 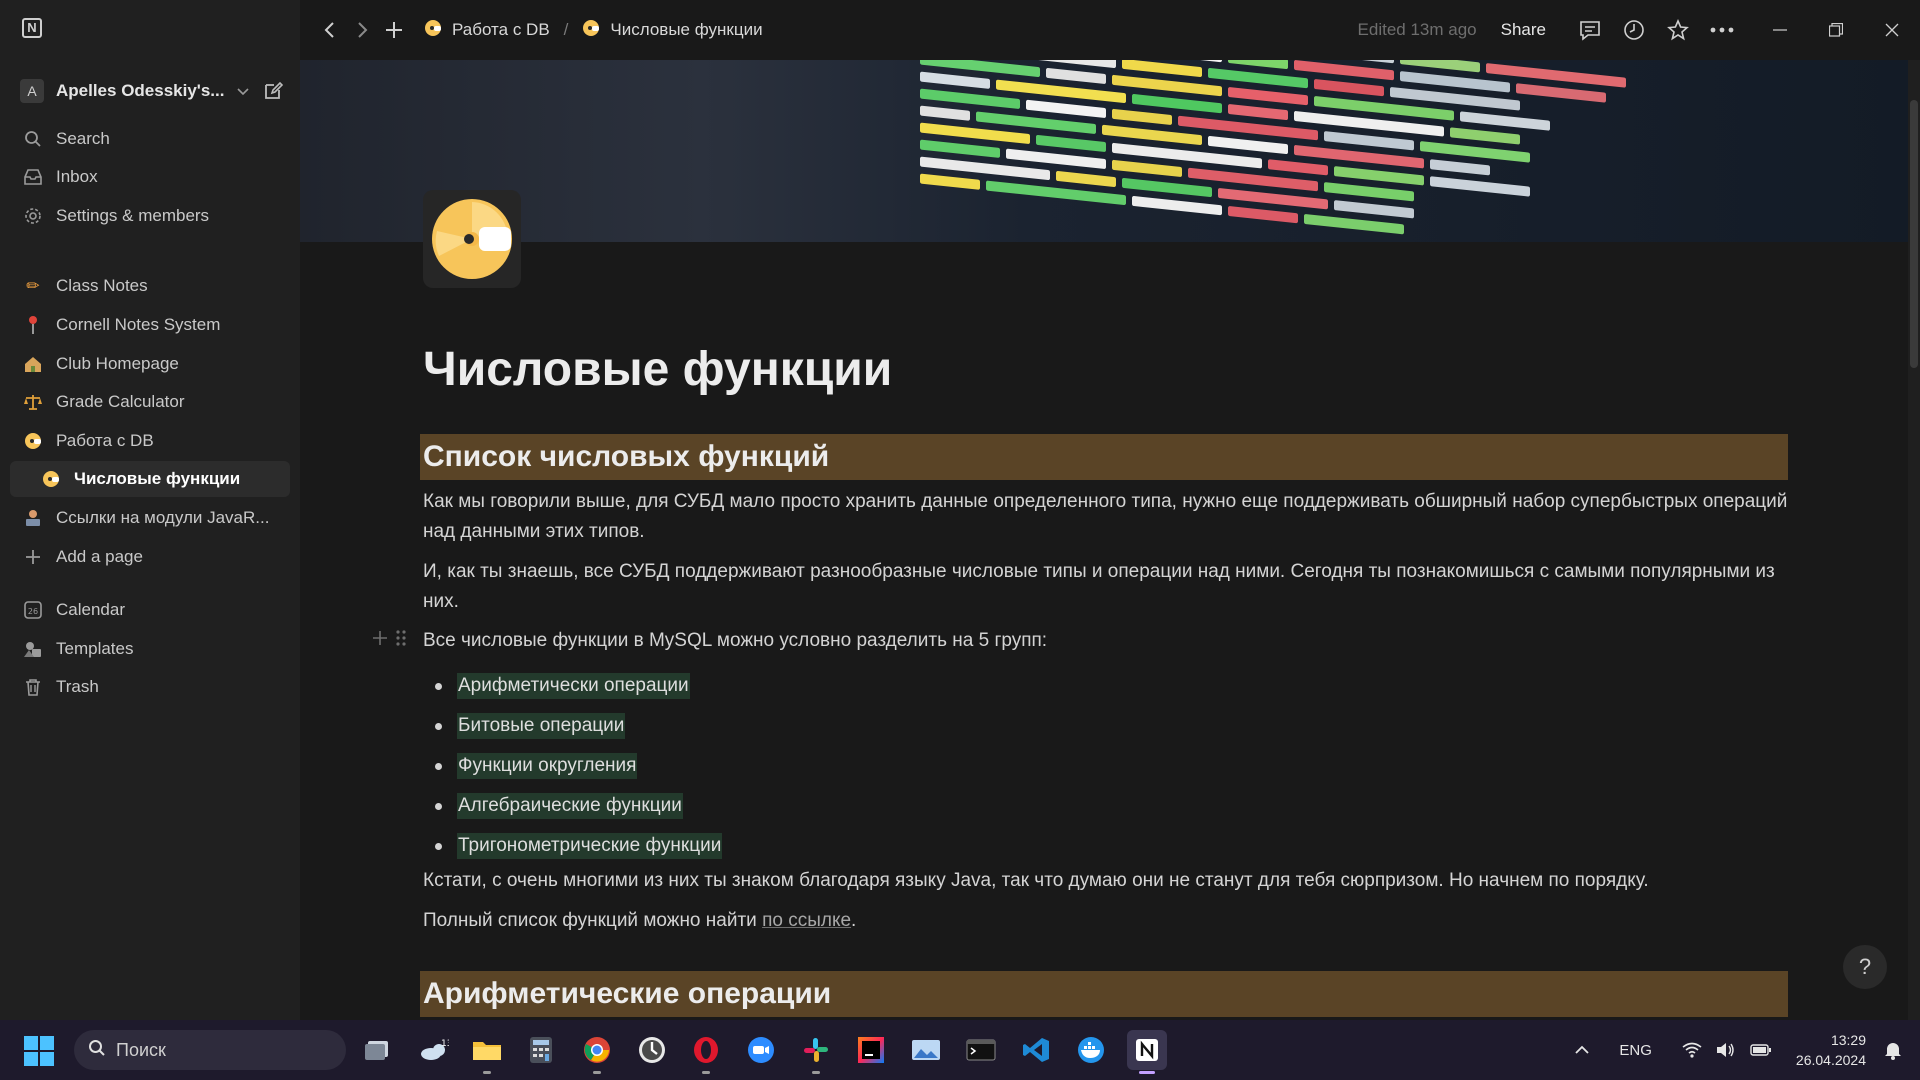 I want to click on notion-logo-icon: N, so click(x=32, y=27).